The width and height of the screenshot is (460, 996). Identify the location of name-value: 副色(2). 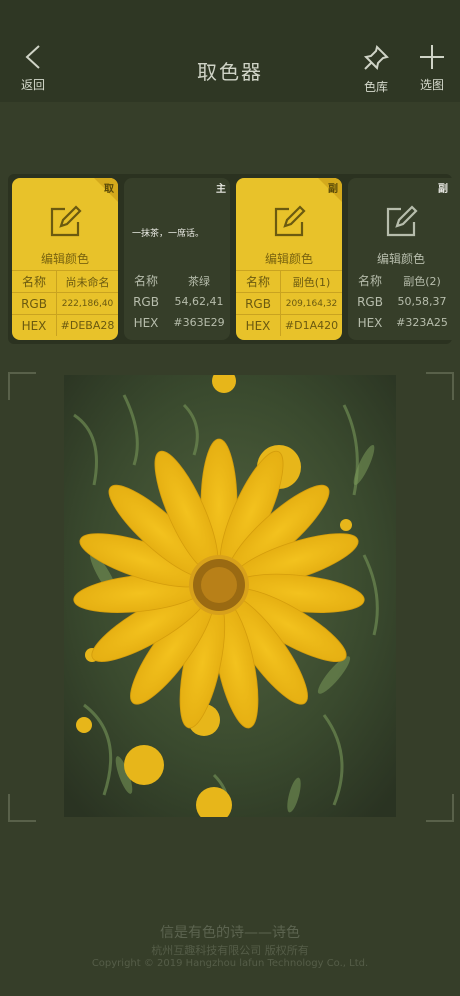
(422, 281).